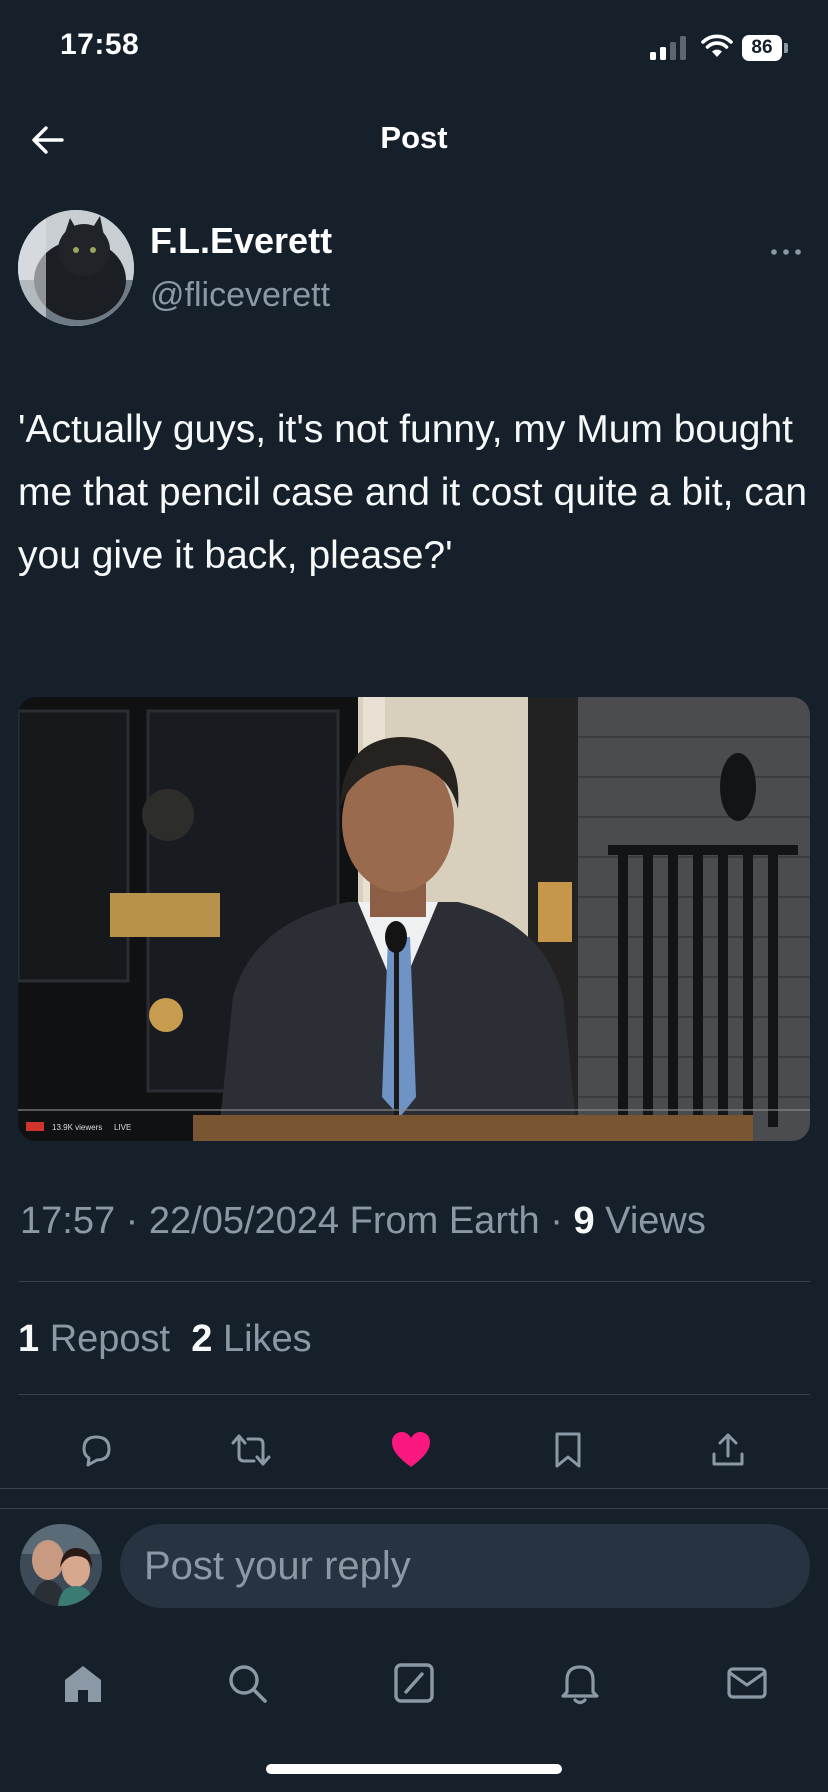 Image resolution: width=828 pixels, height=1792 pixels. Describe the element at coordinates (202, 1339) in the screenshot. I see `likes-count: 2` at that location.